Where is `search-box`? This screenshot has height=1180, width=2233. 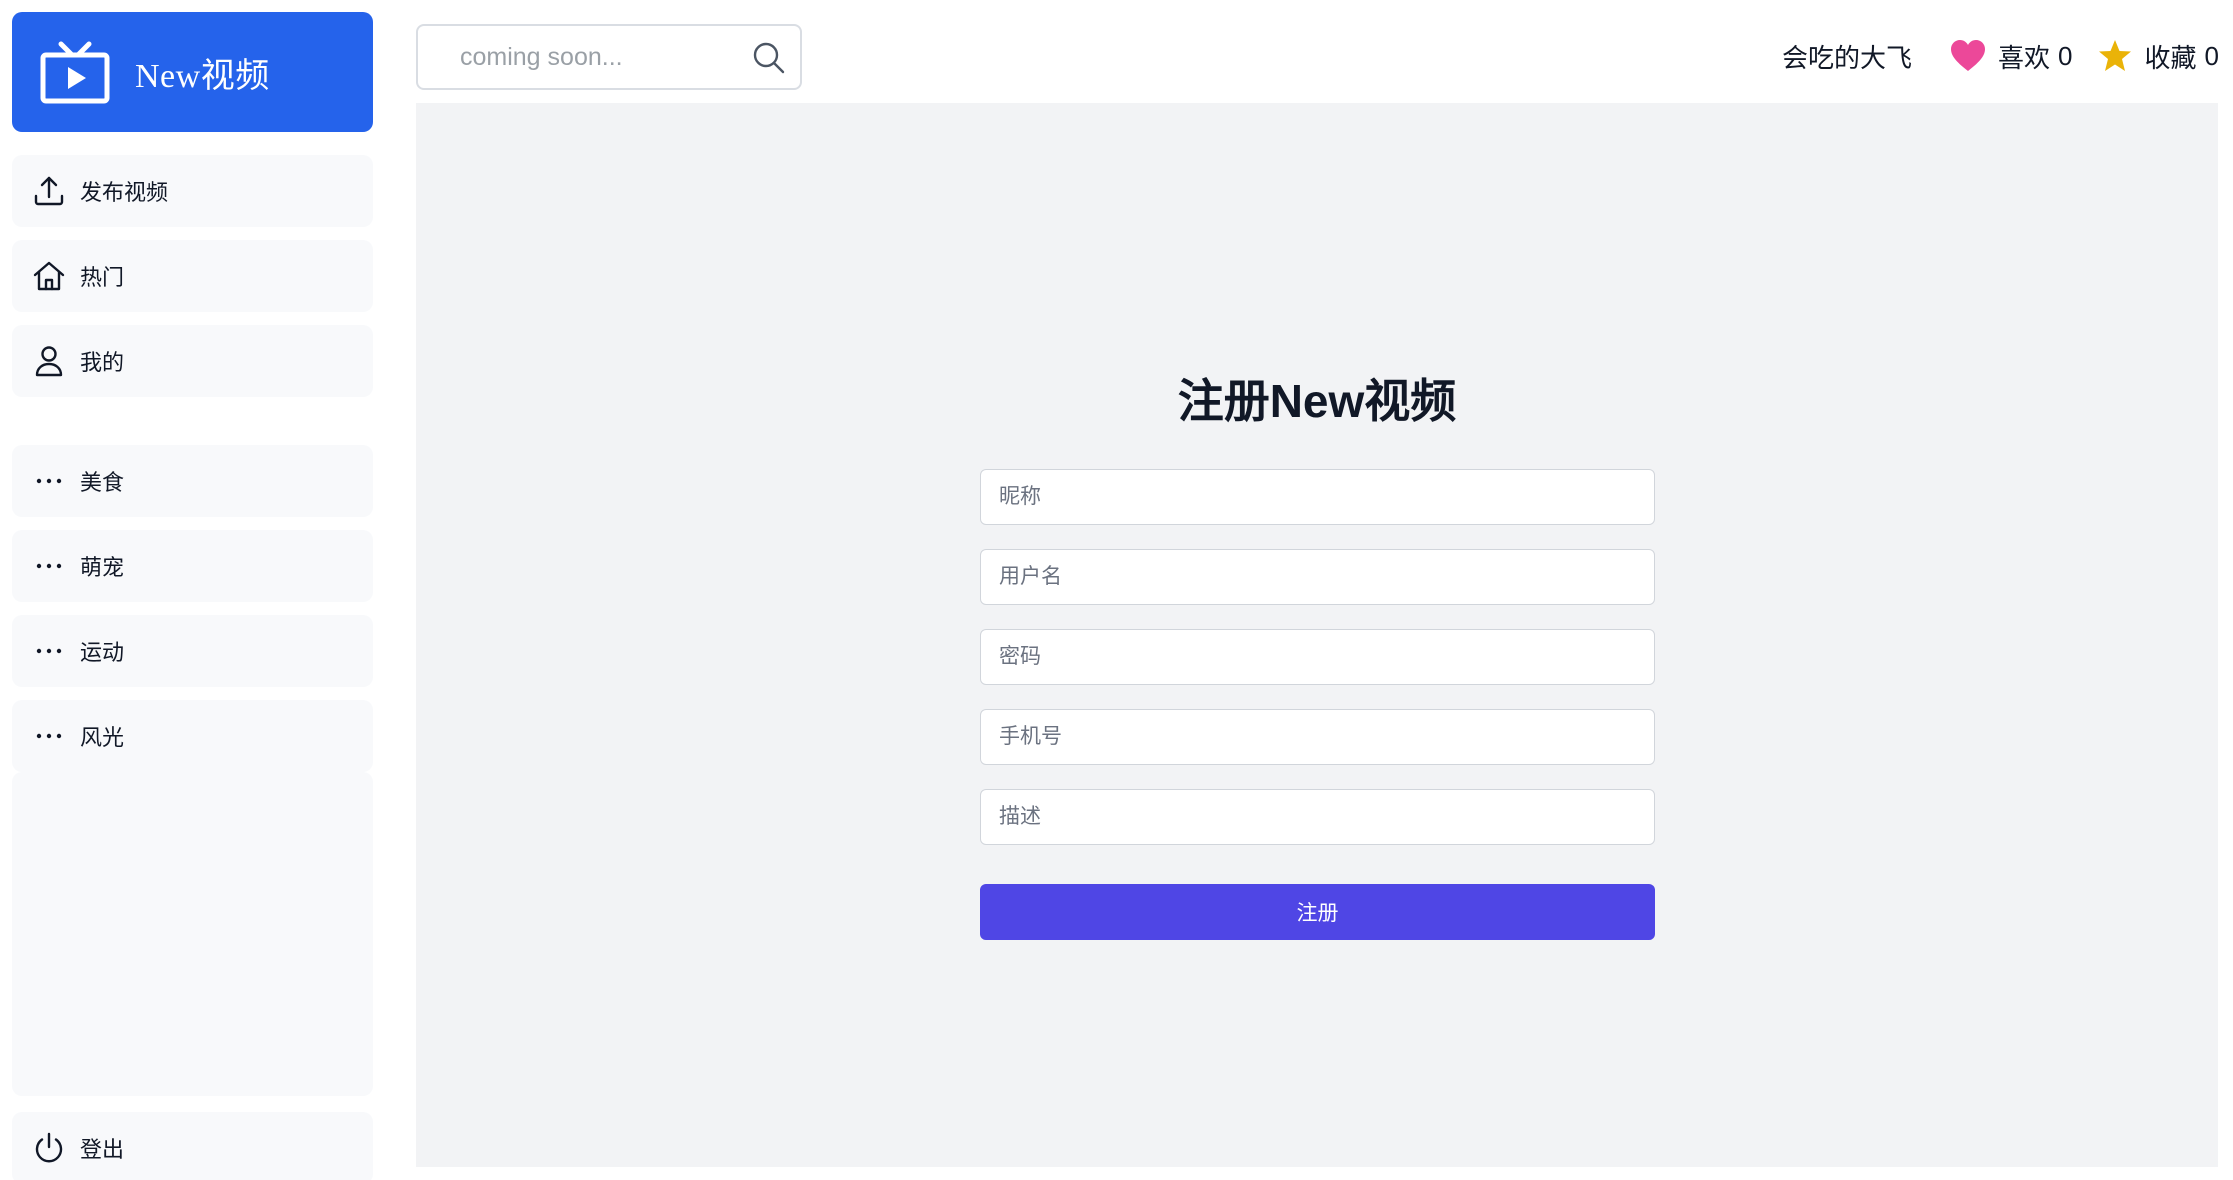 search-box is located at coordinates (609, 57).